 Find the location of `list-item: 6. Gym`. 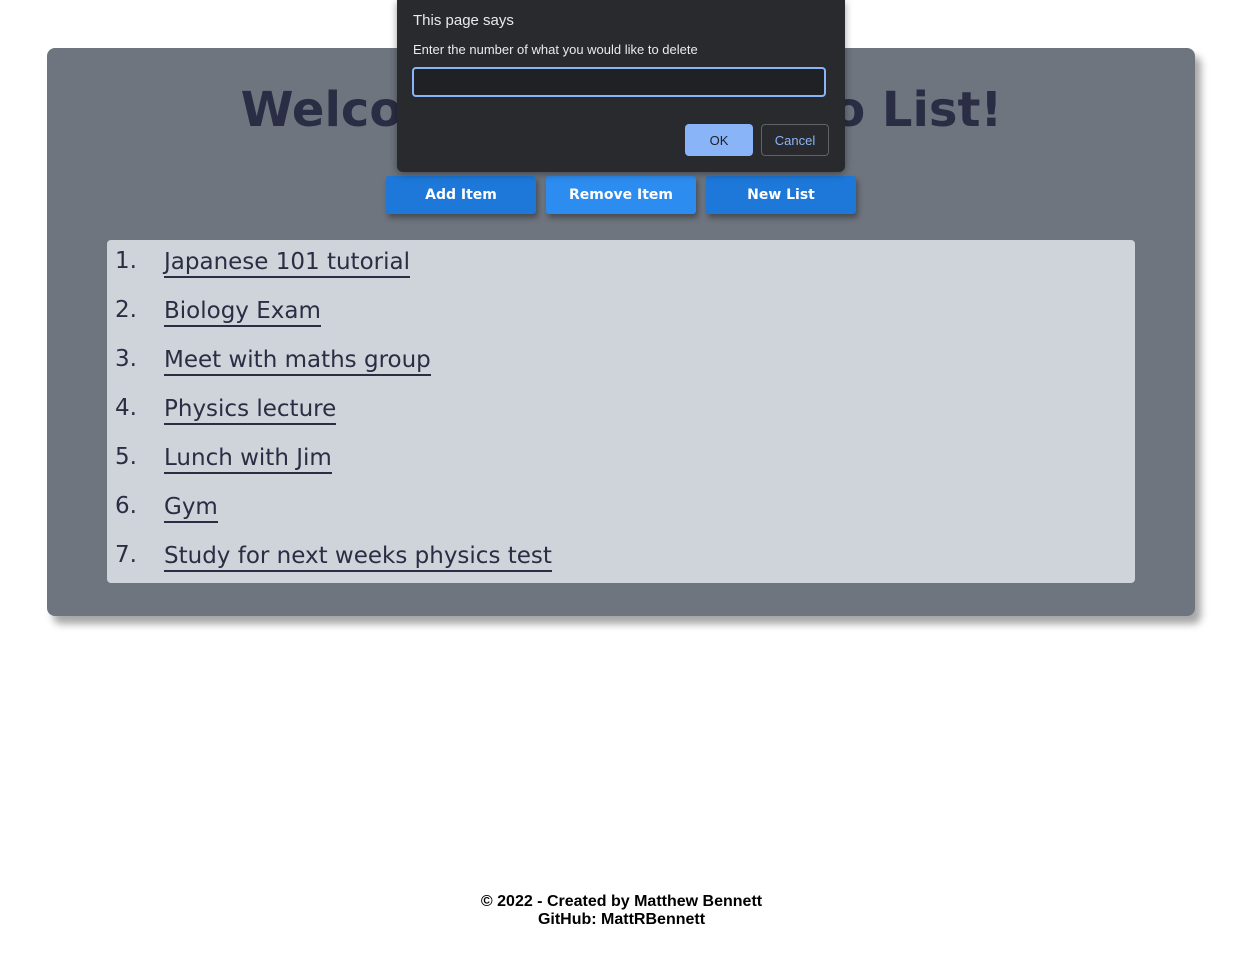

list-item: 6. Gym is located at coordinates (329, 517).